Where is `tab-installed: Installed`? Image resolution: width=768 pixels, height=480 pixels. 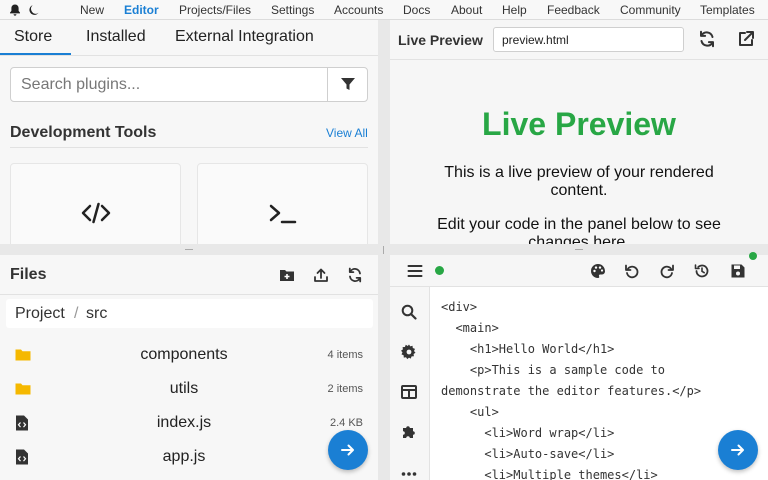
tab-installed: Installed is located at coordinates (116, 37).